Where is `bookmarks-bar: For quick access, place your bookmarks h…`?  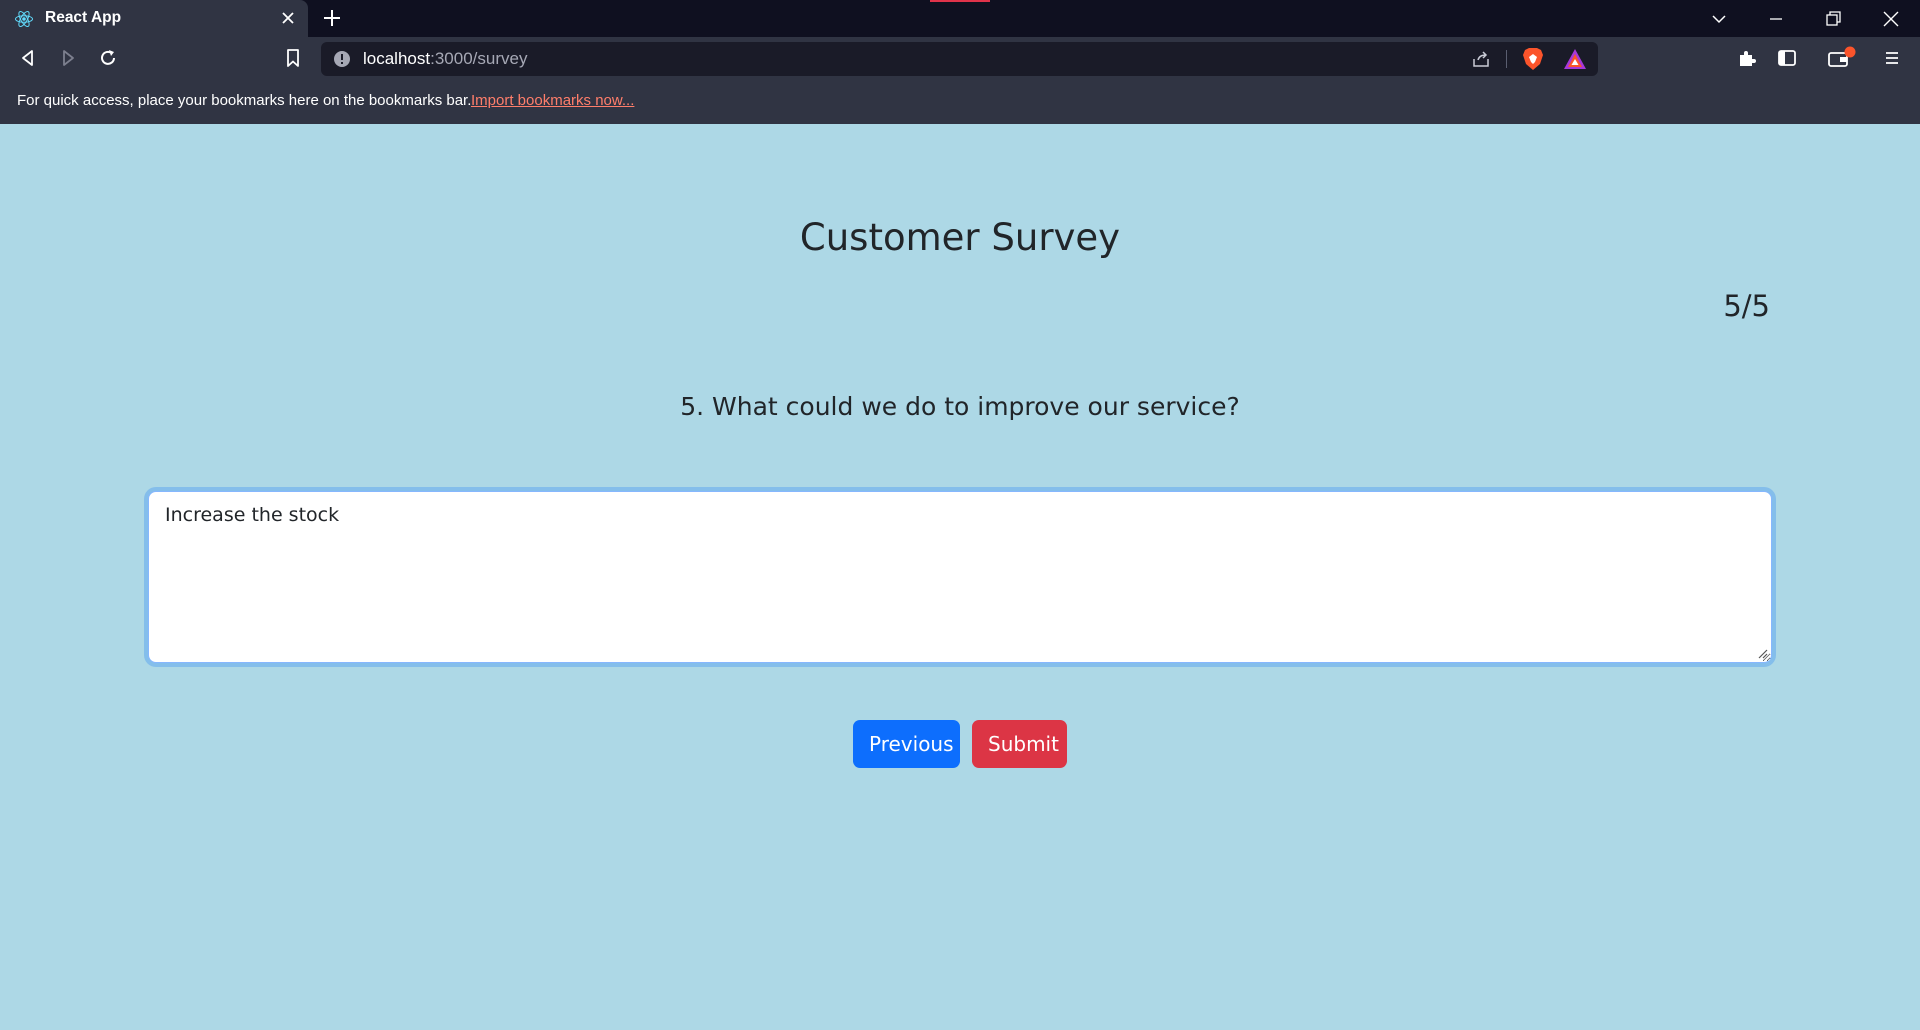 bookmarks-bar: For quick access, place your bookmarks h… is located at coordinates (960, 102).